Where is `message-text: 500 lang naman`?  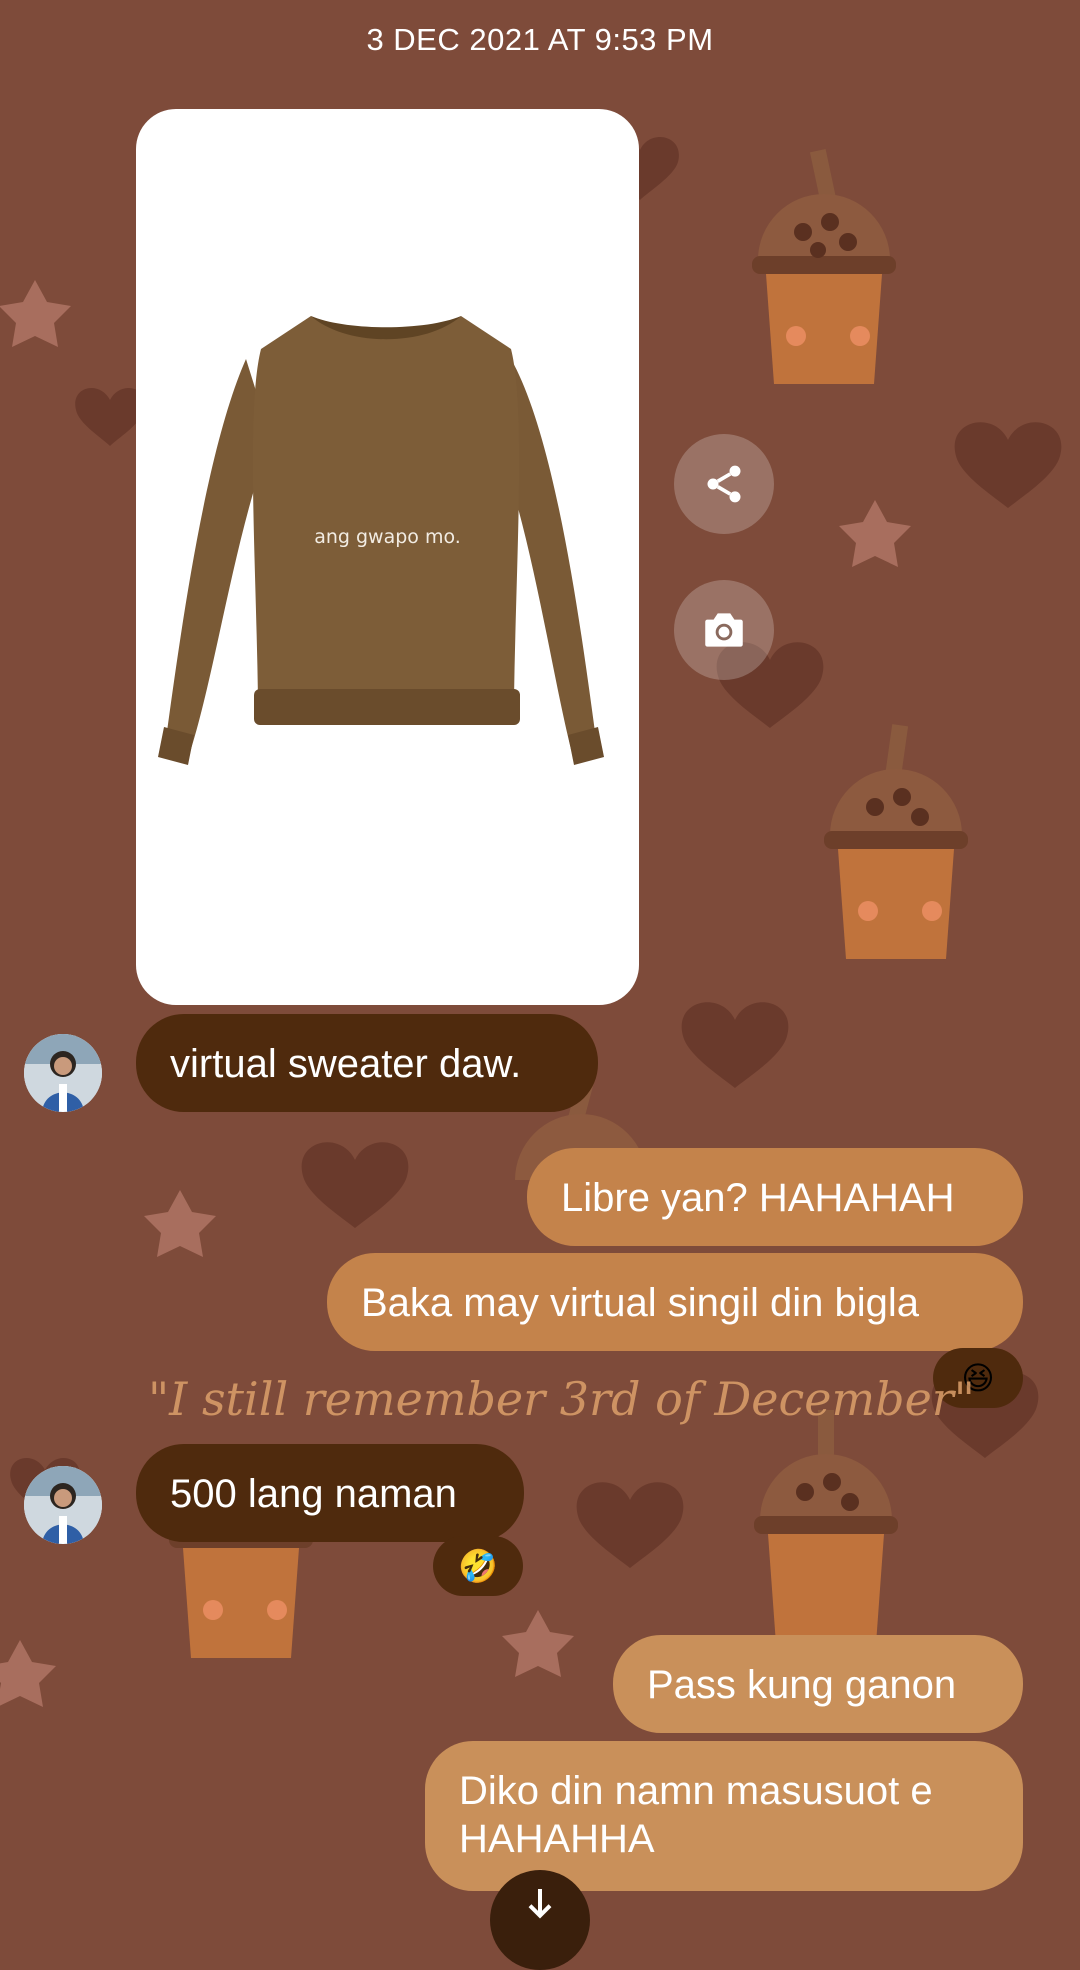 message-text: 500 lang naman is located at coordinates (313, 1494).